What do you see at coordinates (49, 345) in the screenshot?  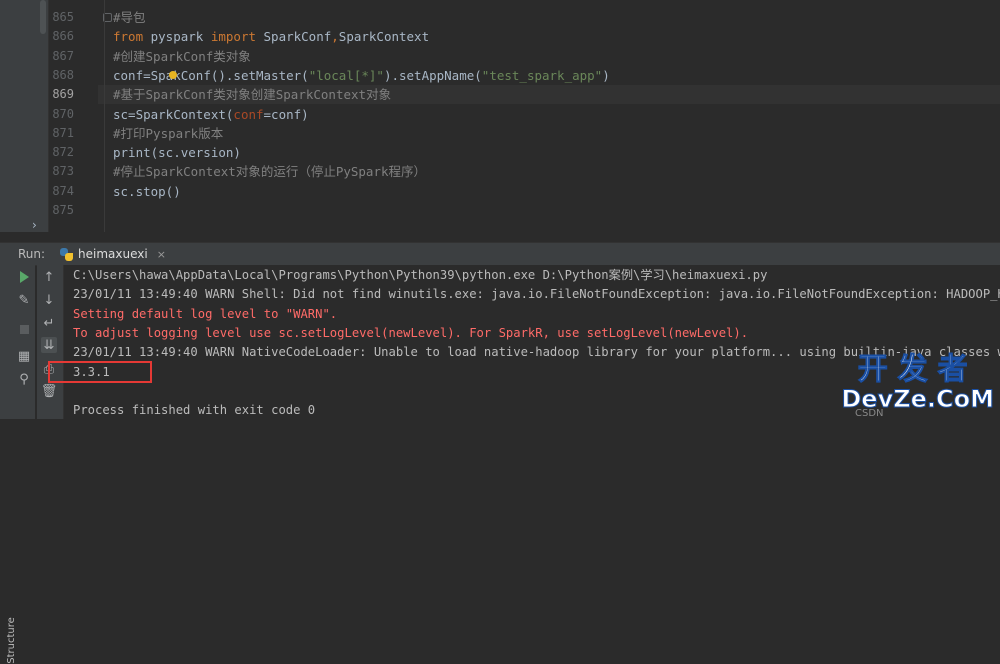 I see `scroll-to-end-icon: ⇊` at bounding box center [49, 345].